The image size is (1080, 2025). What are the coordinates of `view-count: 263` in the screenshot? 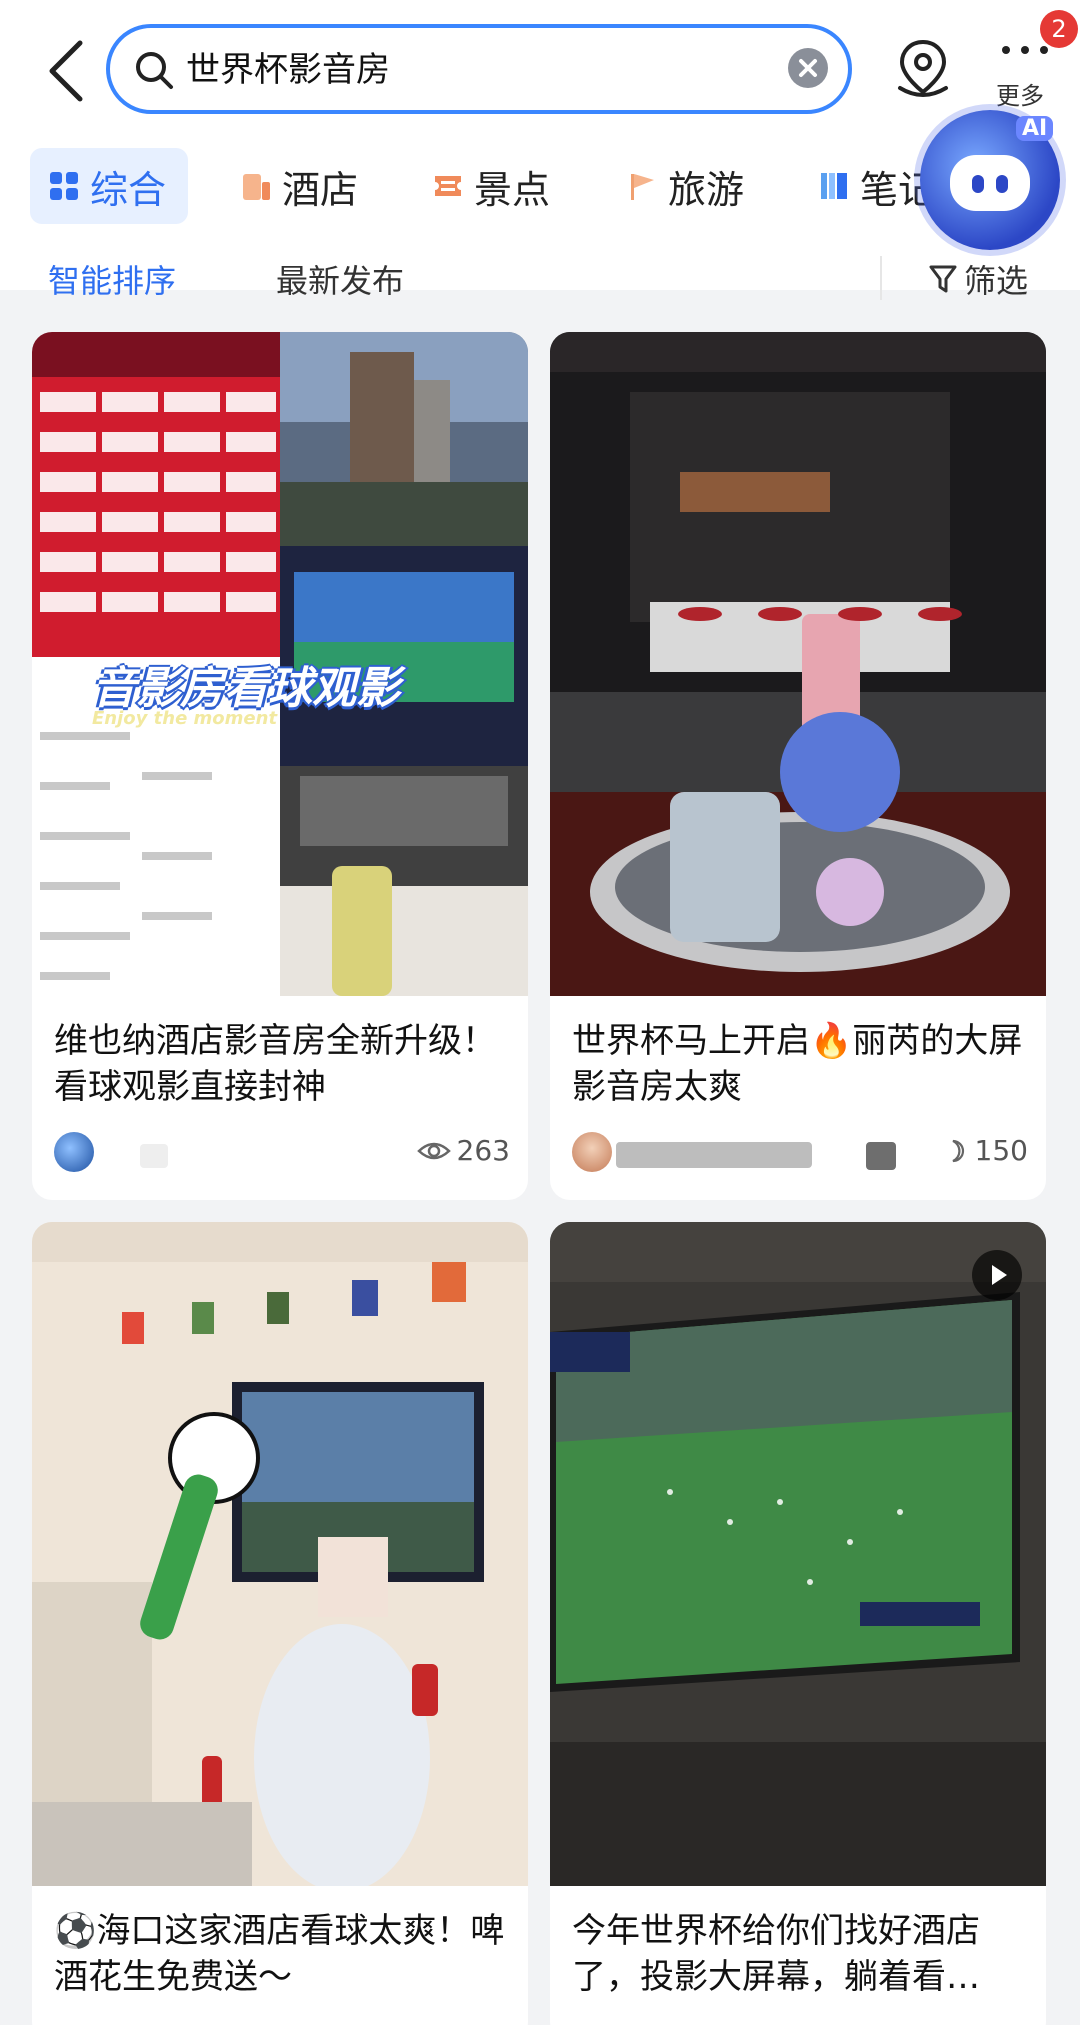 It's located at (463, 1150).